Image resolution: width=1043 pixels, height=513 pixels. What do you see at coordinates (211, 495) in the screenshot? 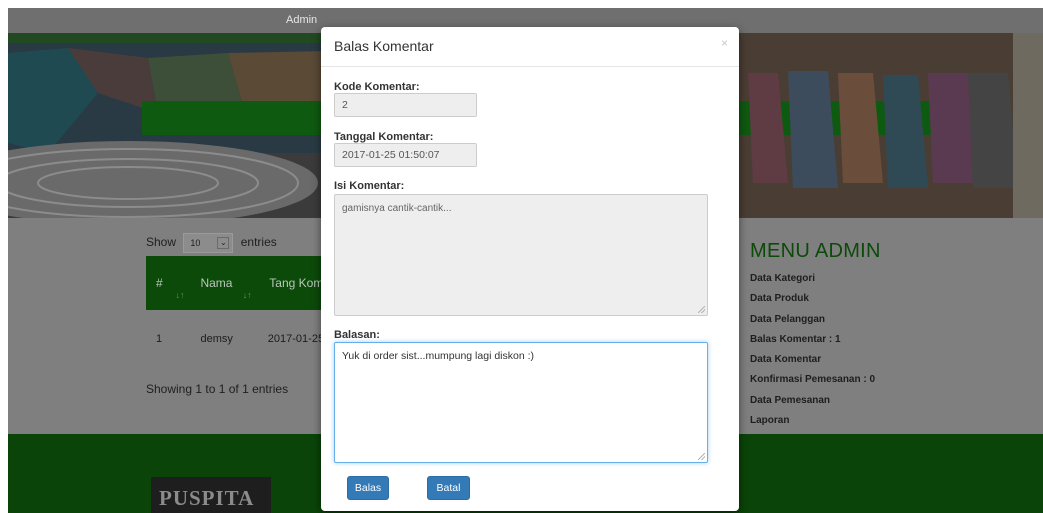
I see `footer-brand-logo: PUSPITA` at bounding box center [211, 495].